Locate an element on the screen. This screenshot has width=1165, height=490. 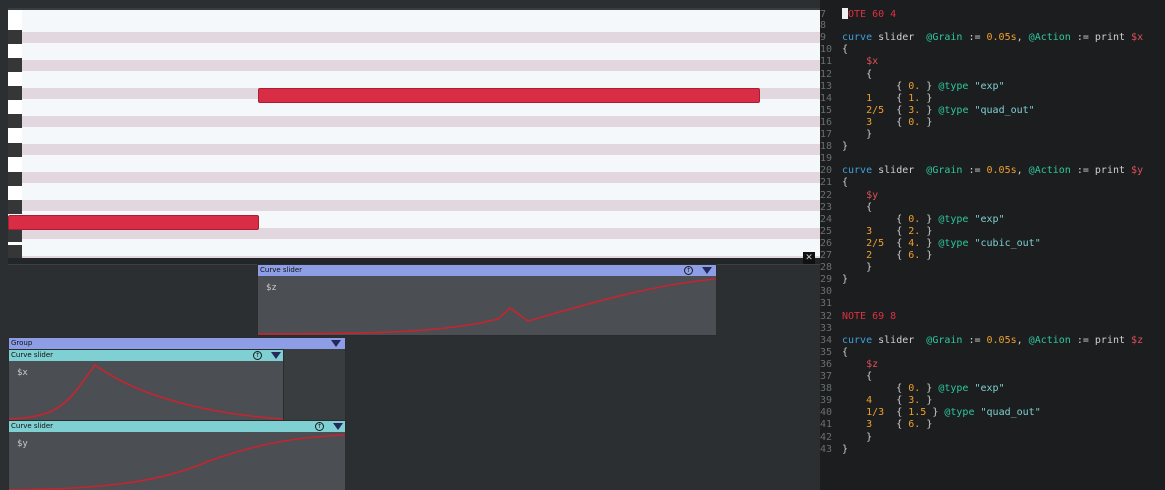
code-line: 13 { 0. } @type "exp" is located at coordinates (912, 87).